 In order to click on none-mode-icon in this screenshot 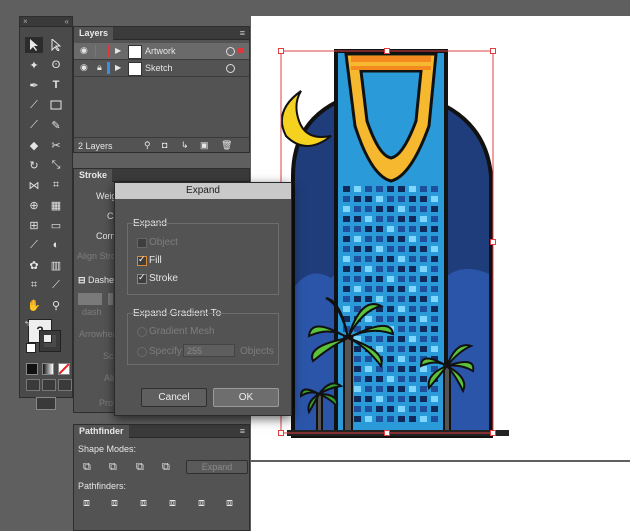, I will do `click(64, 369)`.